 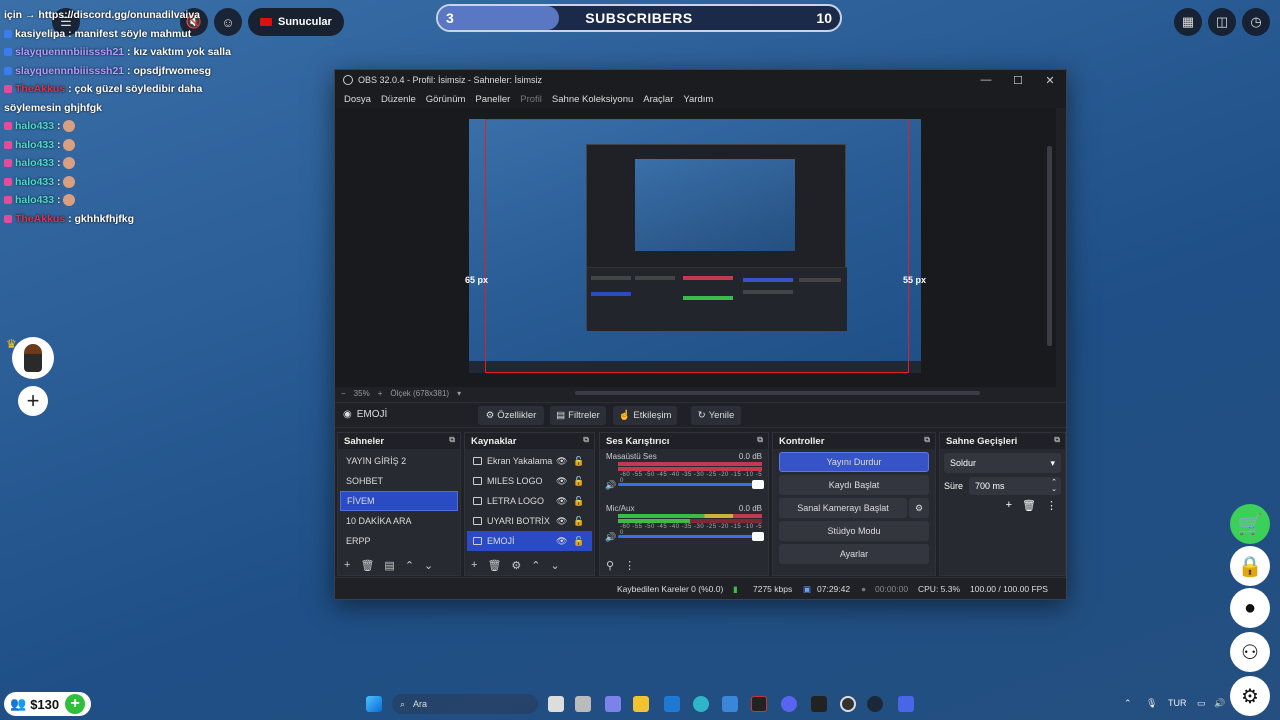 I want to click on remove-transition-button: 🗑, so click(x=1029, y=505).